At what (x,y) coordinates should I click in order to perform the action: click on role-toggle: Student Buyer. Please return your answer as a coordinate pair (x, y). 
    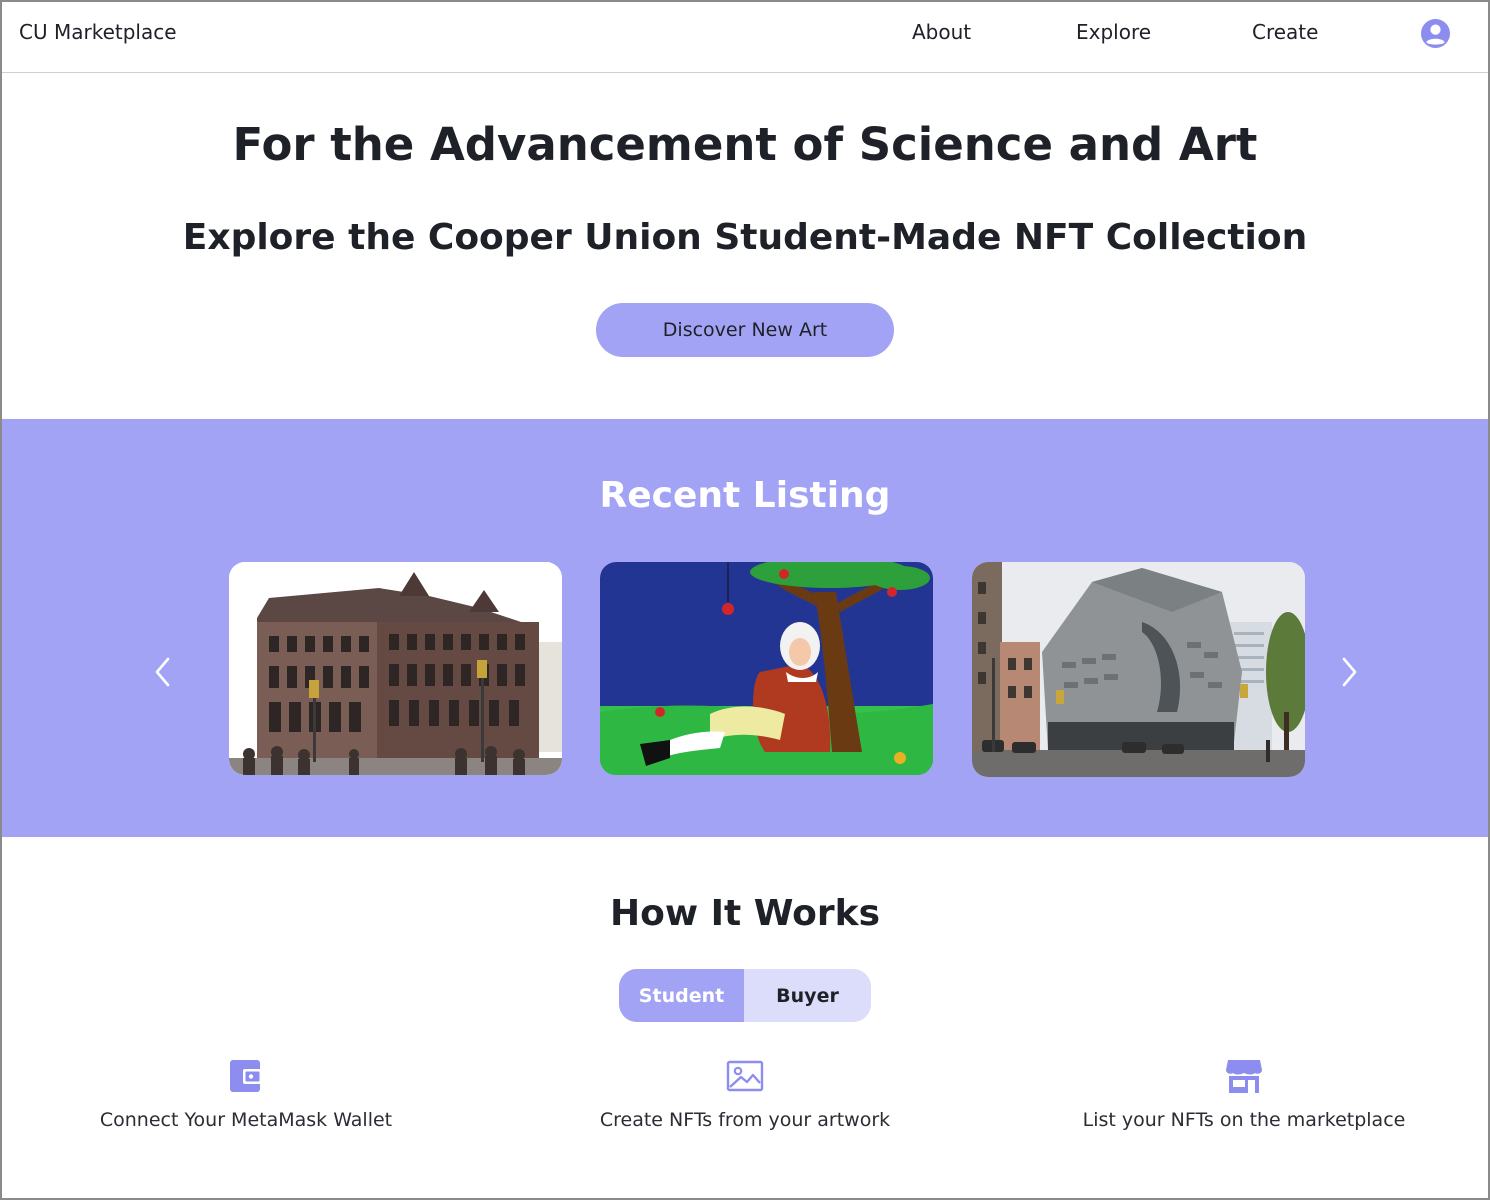
    Looking at the image, I should click on (745, 995).